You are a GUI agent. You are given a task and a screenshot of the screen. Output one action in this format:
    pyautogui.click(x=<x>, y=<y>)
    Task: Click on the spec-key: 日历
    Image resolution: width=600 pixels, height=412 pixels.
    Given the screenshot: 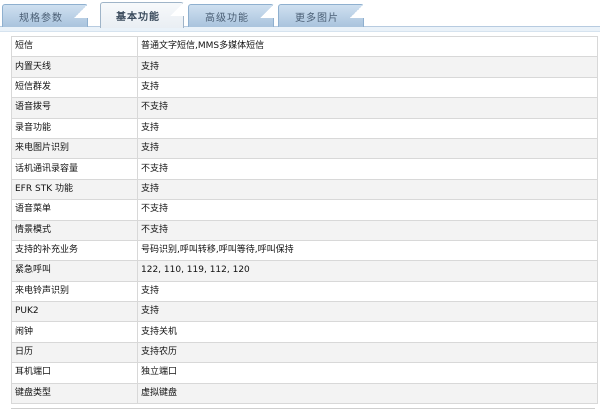 What is the action you would take?
    pyautogui.click(x=74, y=352)
    